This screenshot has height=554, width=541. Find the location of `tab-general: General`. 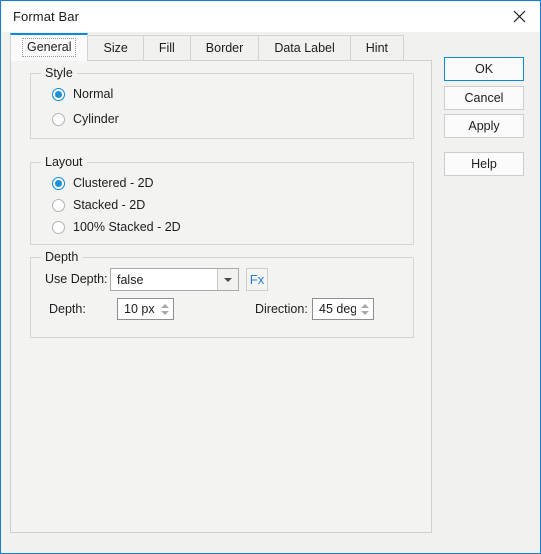

tab-general: General is located at coordinates (49, 47).